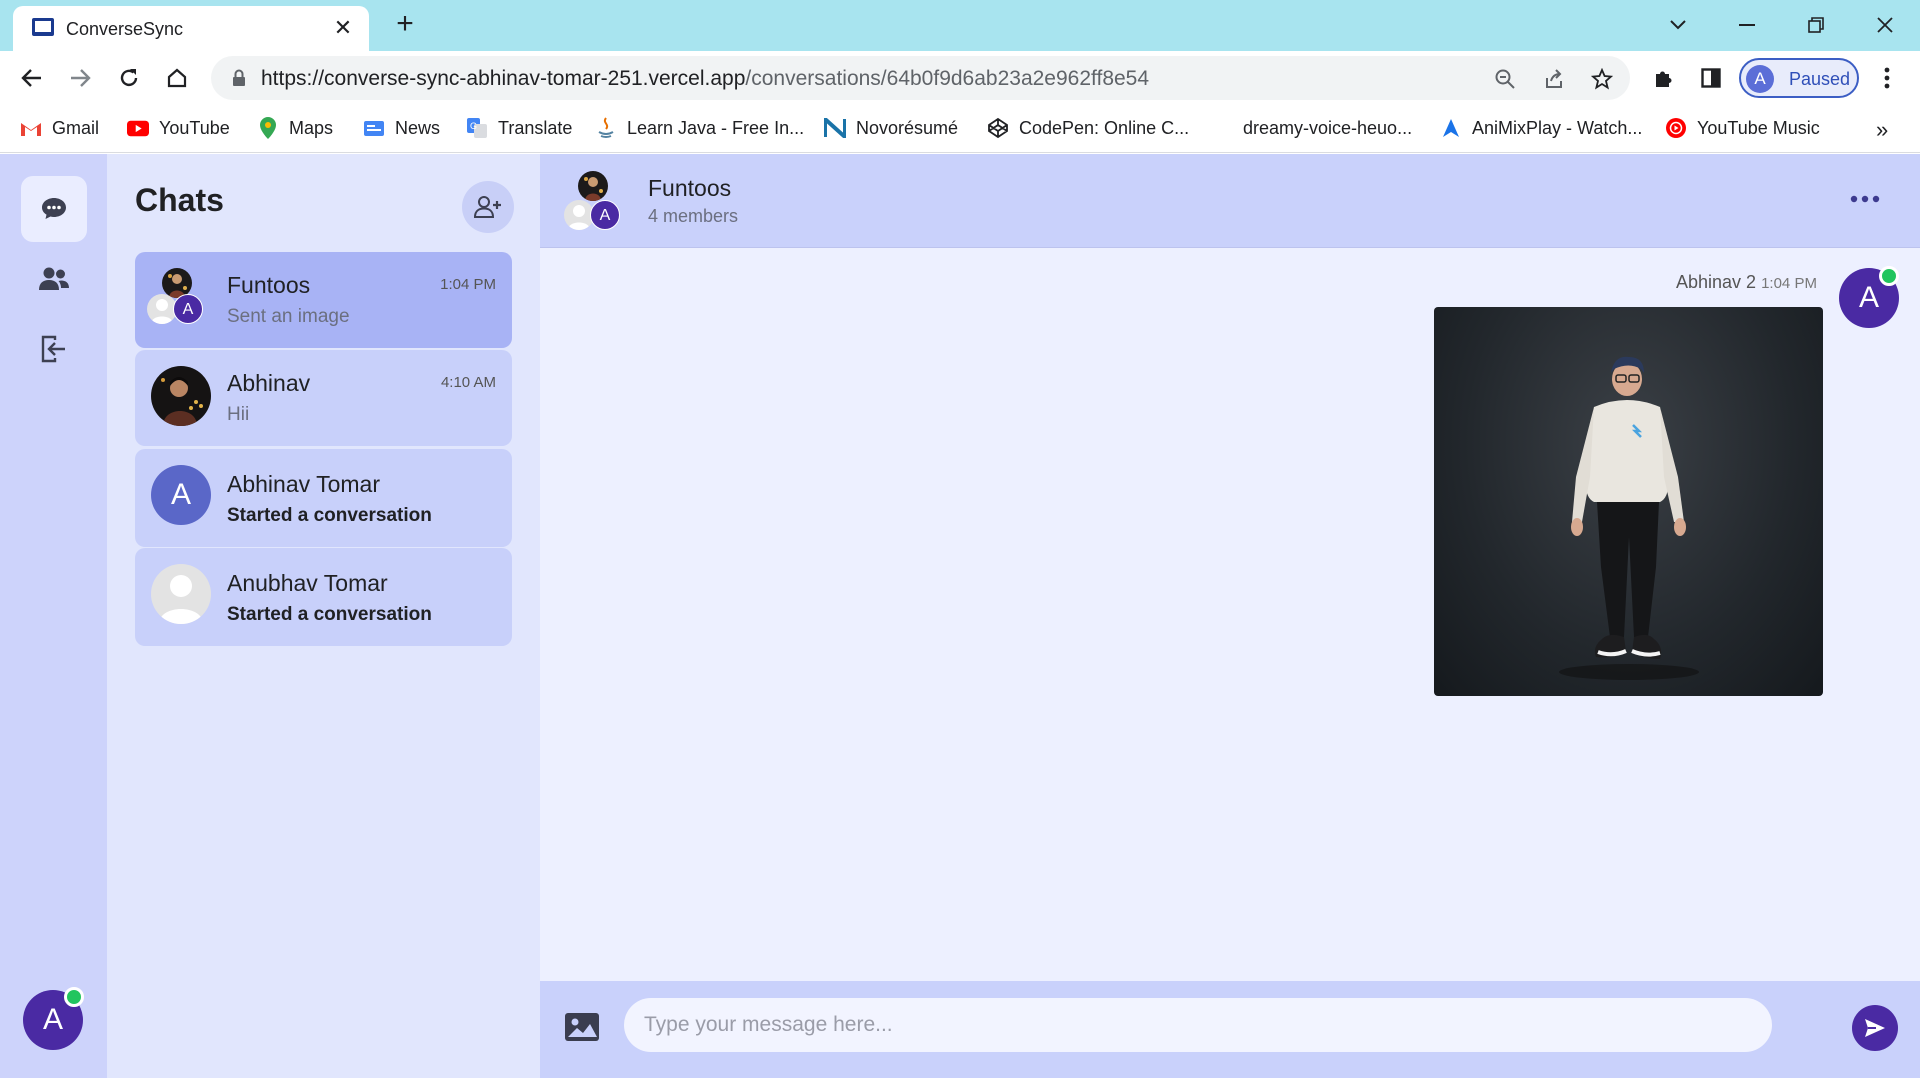 This screenshot has width=1920, height=1080. I want to click on more-bookmarks-chevron-icon: », so click(1882, 130).